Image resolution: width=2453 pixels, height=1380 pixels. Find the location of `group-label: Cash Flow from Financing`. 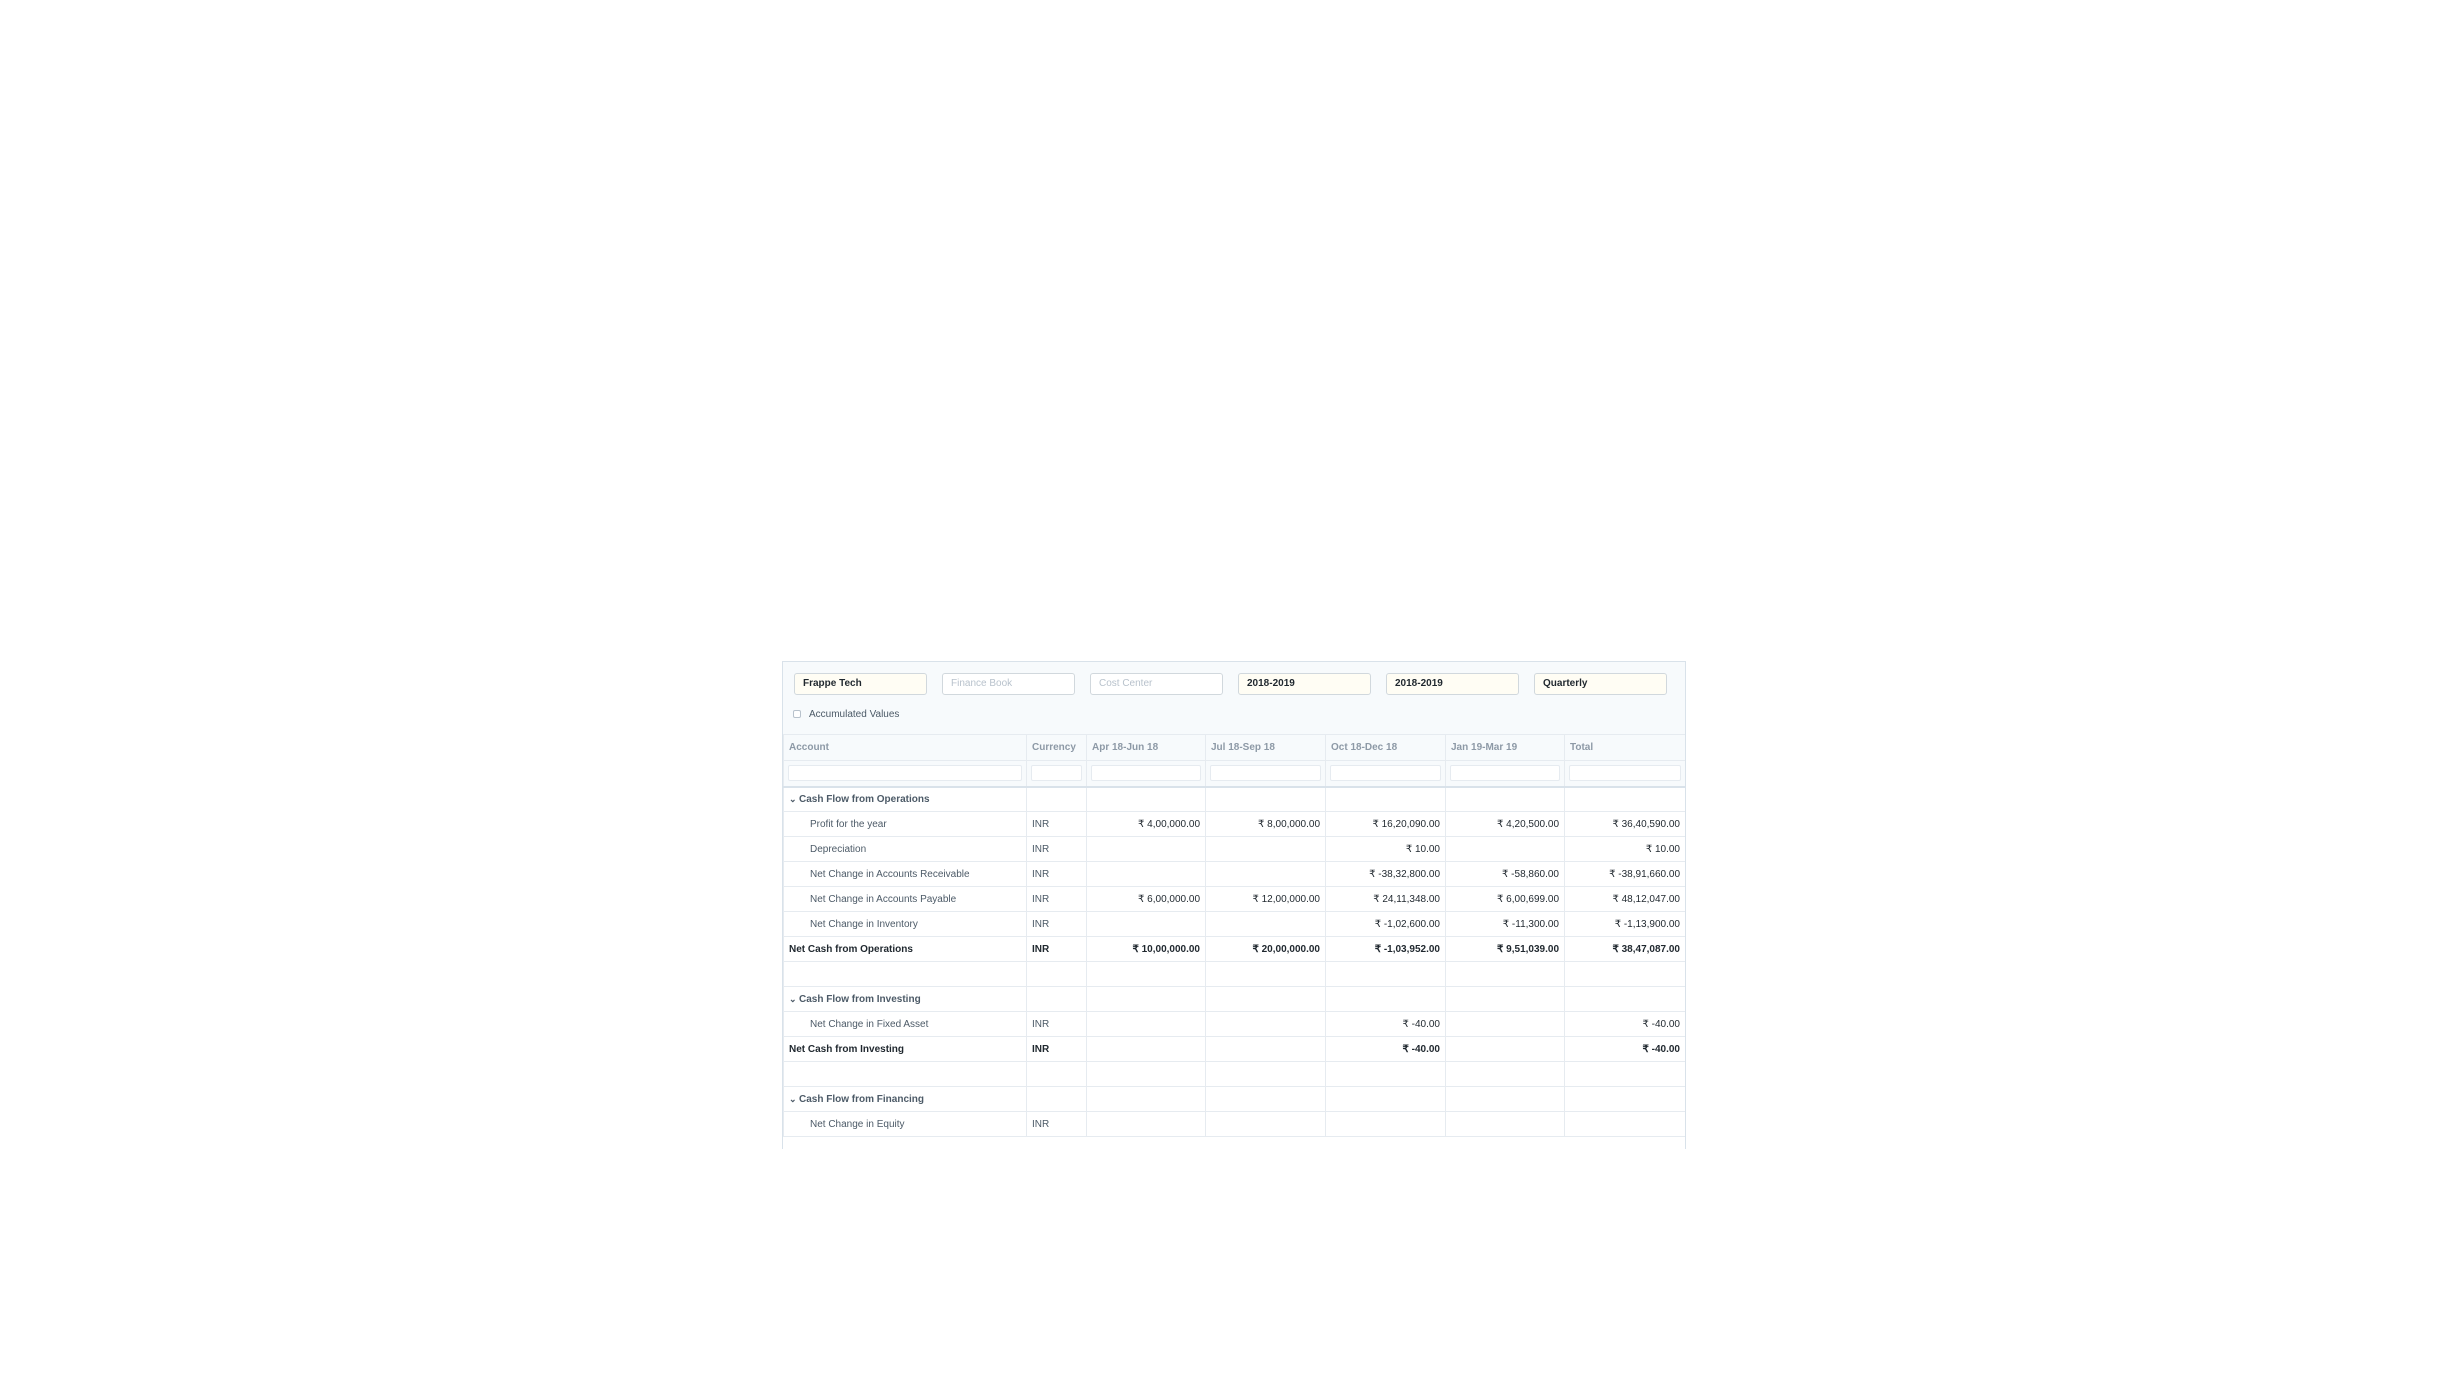

group-label: Cash Flow from Financing is located at coordinates (862, 1099).